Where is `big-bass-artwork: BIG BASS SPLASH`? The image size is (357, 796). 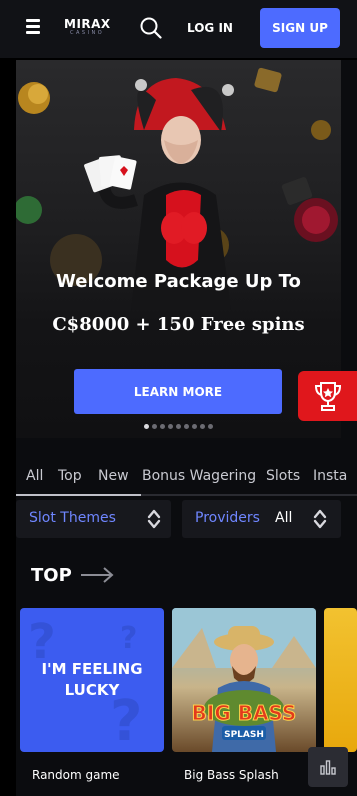 big-bass-artwork: BIG BASS SPLASH is located at coordinates (244, 680).